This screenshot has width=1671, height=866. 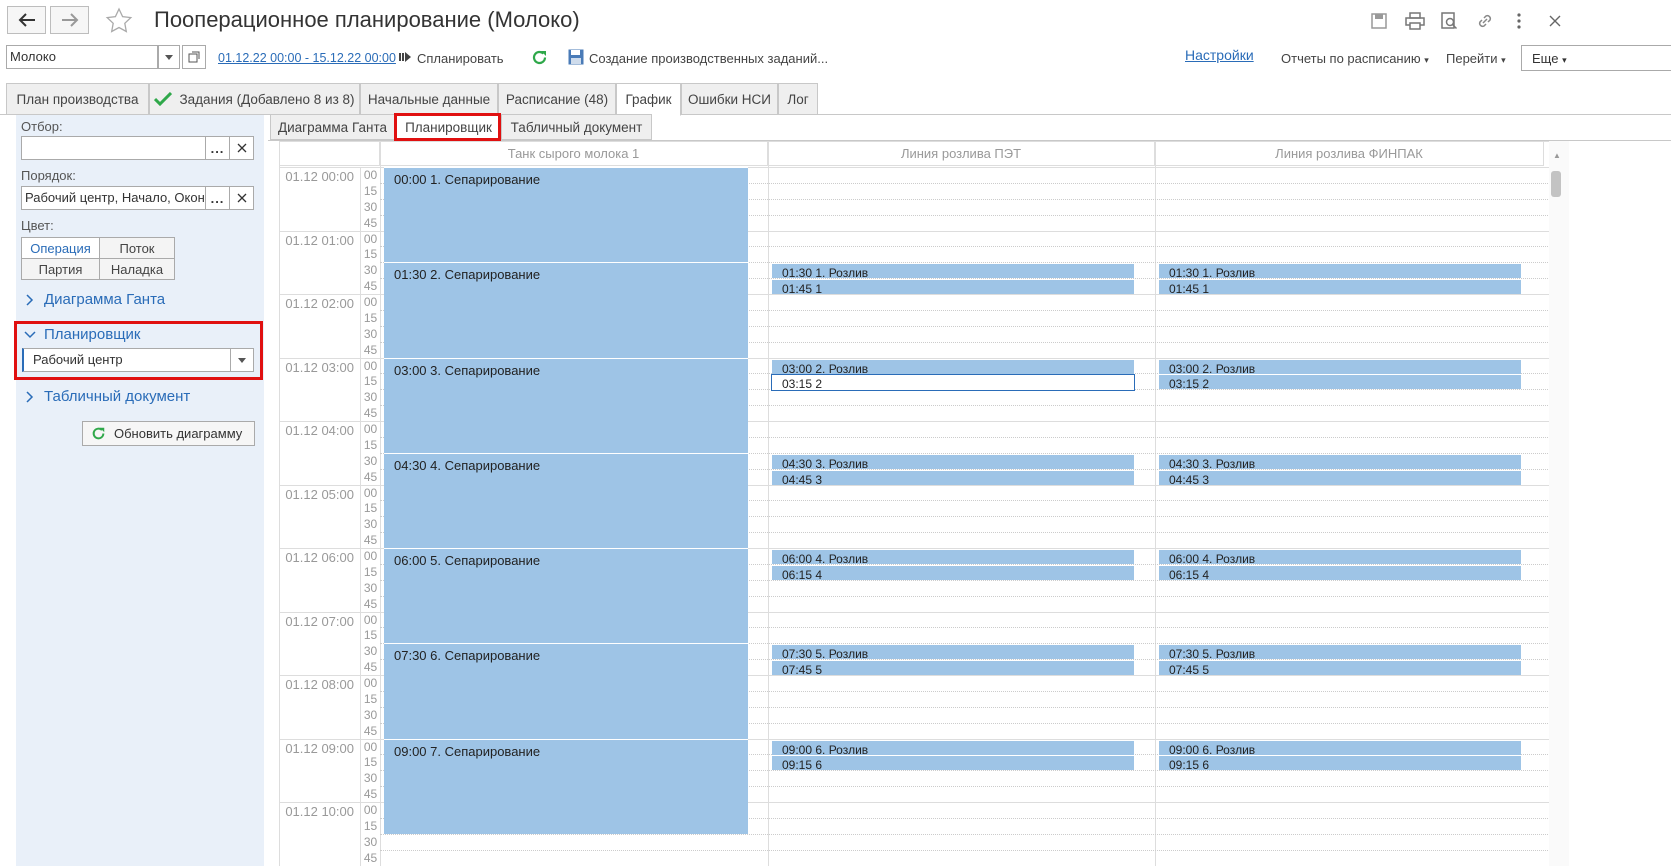 What do you see at coordinates (241, 198) in the screenshot?
I see `order-clear-button` at bounding box center [241, 198].